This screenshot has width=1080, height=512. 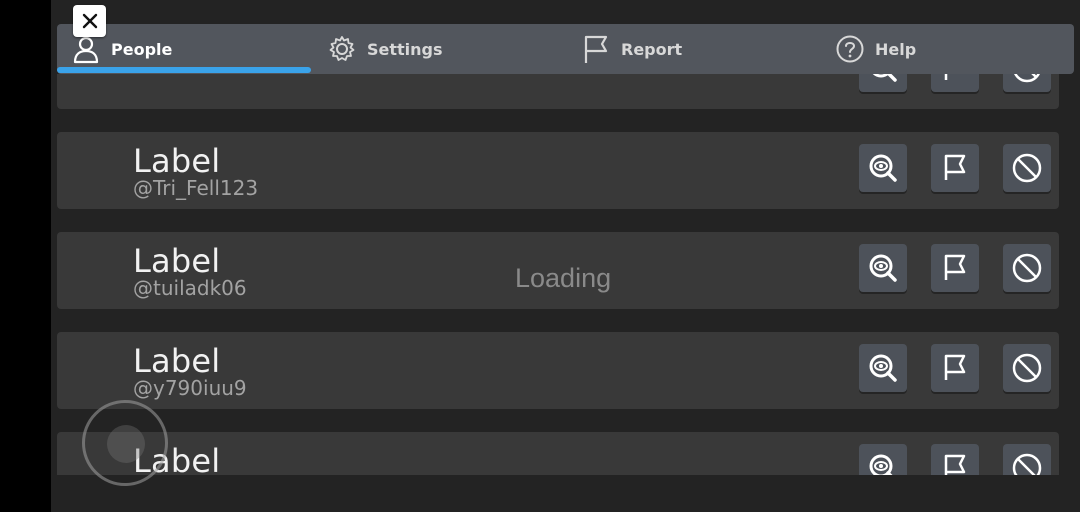 I want to click on menu-tab-bar: People Settings Report Help, so click(x=565, y=49).